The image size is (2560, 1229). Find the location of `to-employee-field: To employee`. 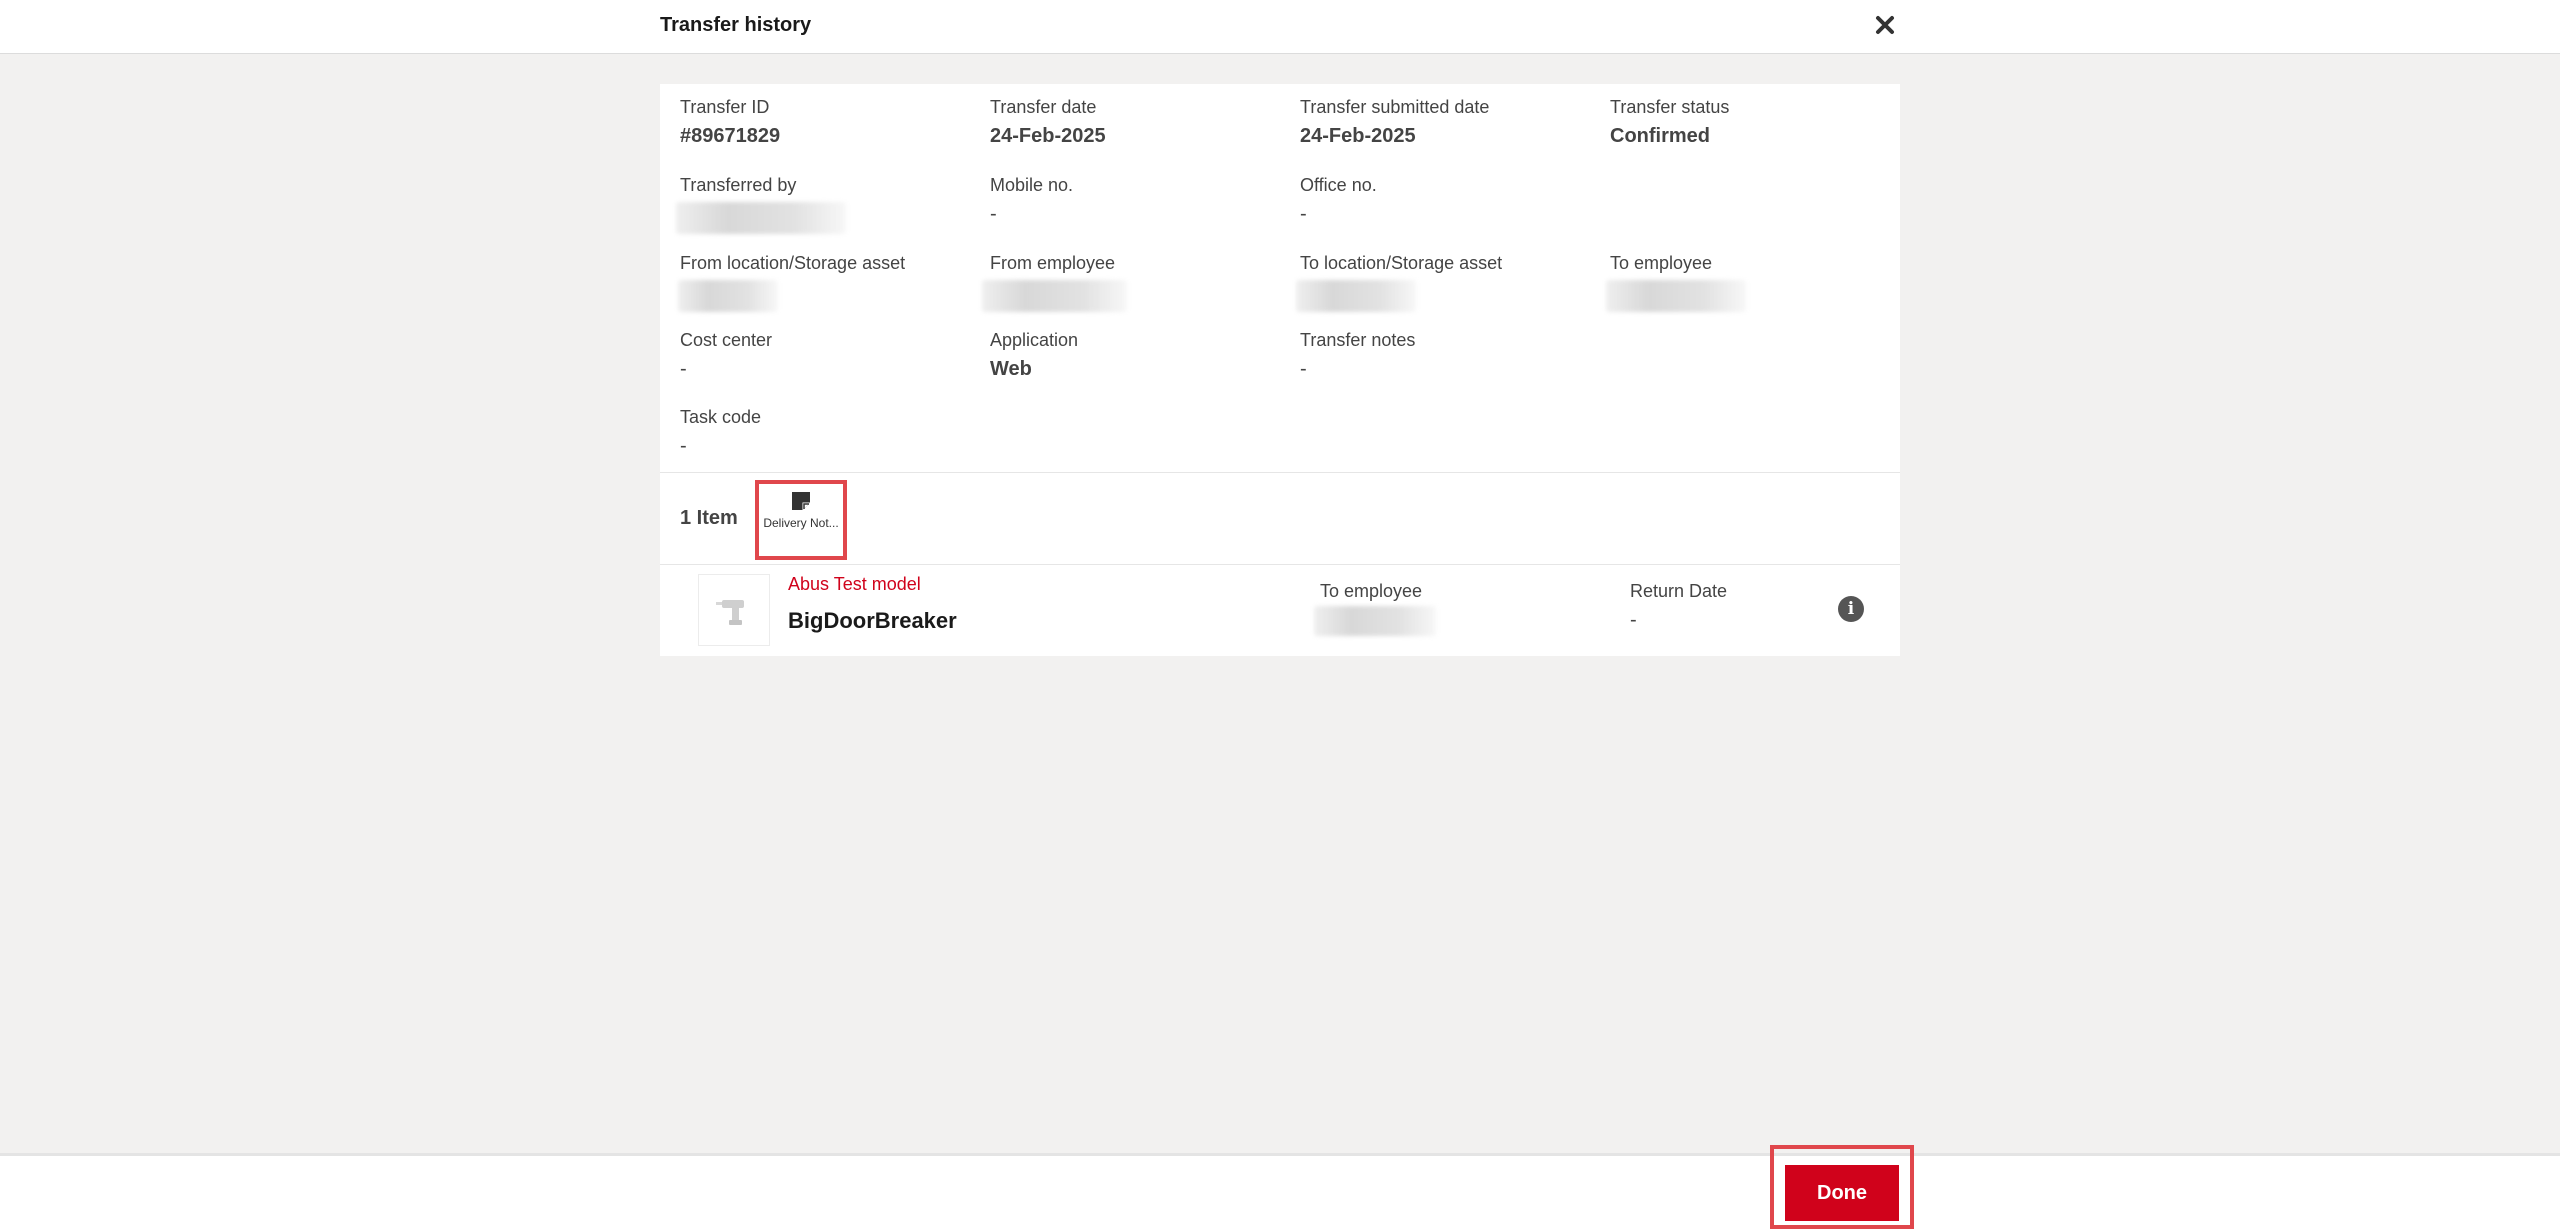

to-employee-field: To employee is located at coordinates (1676, 282).